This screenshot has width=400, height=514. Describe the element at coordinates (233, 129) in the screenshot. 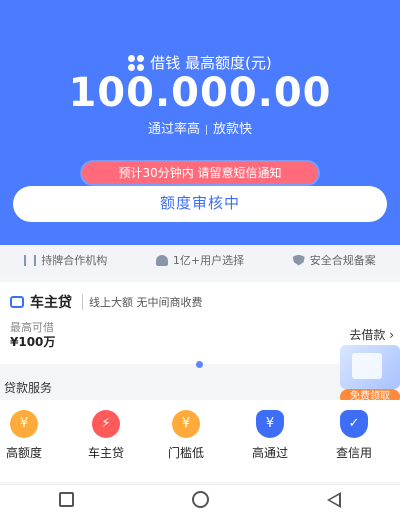

I see `sub-right: 放款快` at that location.